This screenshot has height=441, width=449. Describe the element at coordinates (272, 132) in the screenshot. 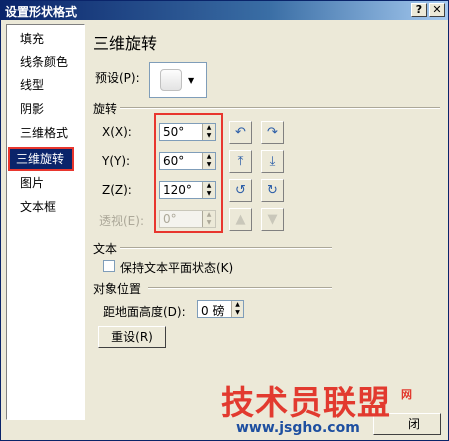

I see `rotate-x-right-icon: ↷` at that location.